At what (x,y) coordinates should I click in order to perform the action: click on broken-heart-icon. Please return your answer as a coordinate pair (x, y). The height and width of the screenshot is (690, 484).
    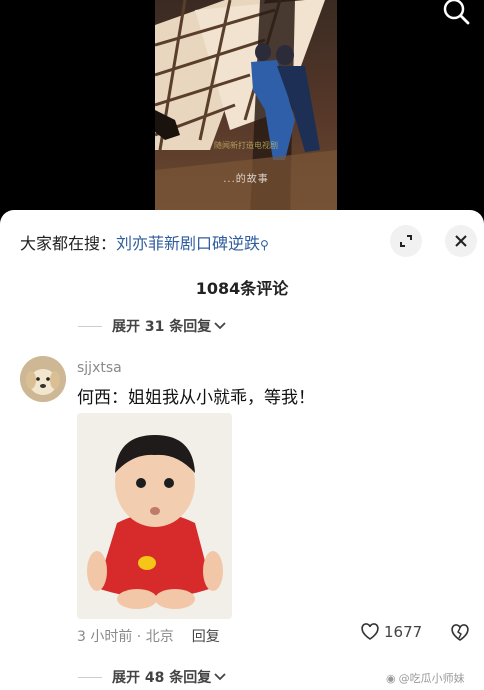
    Looking at the image, I should click on (460, 632).